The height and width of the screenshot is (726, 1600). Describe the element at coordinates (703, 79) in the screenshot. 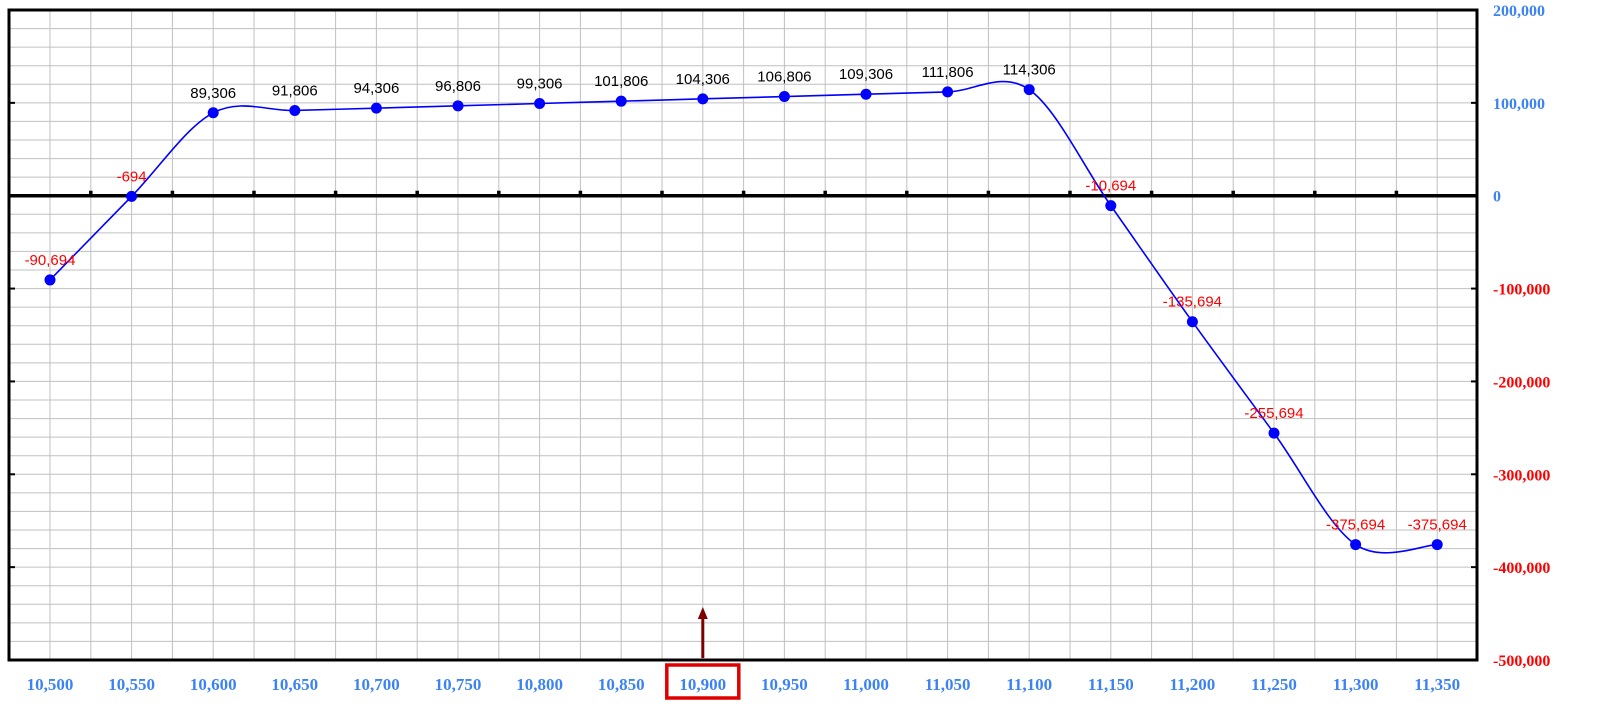

I see `data-label: 104,306` at that location.